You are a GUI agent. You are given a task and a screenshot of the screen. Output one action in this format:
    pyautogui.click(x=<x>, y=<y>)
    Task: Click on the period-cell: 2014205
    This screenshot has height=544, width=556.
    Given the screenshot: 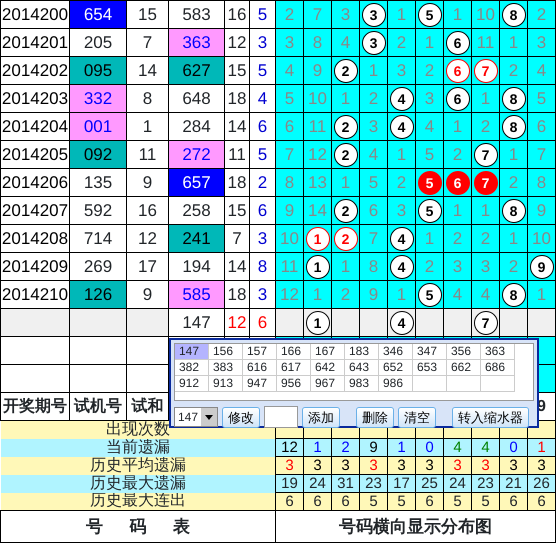 What is the action you would take?
    pyautogui.click(x=35, y=154)
    